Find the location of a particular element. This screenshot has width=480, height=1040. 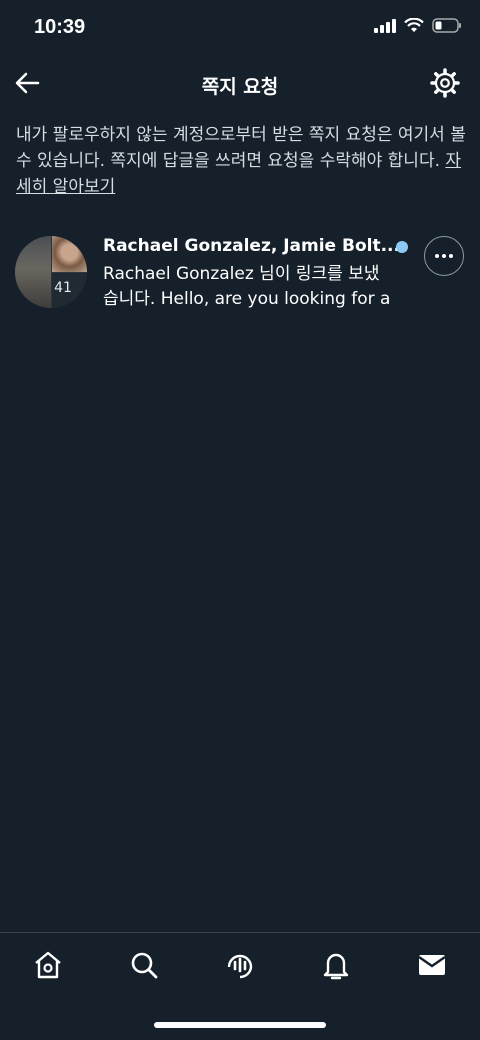

home-indicator is located at coordinates (240, 1025).